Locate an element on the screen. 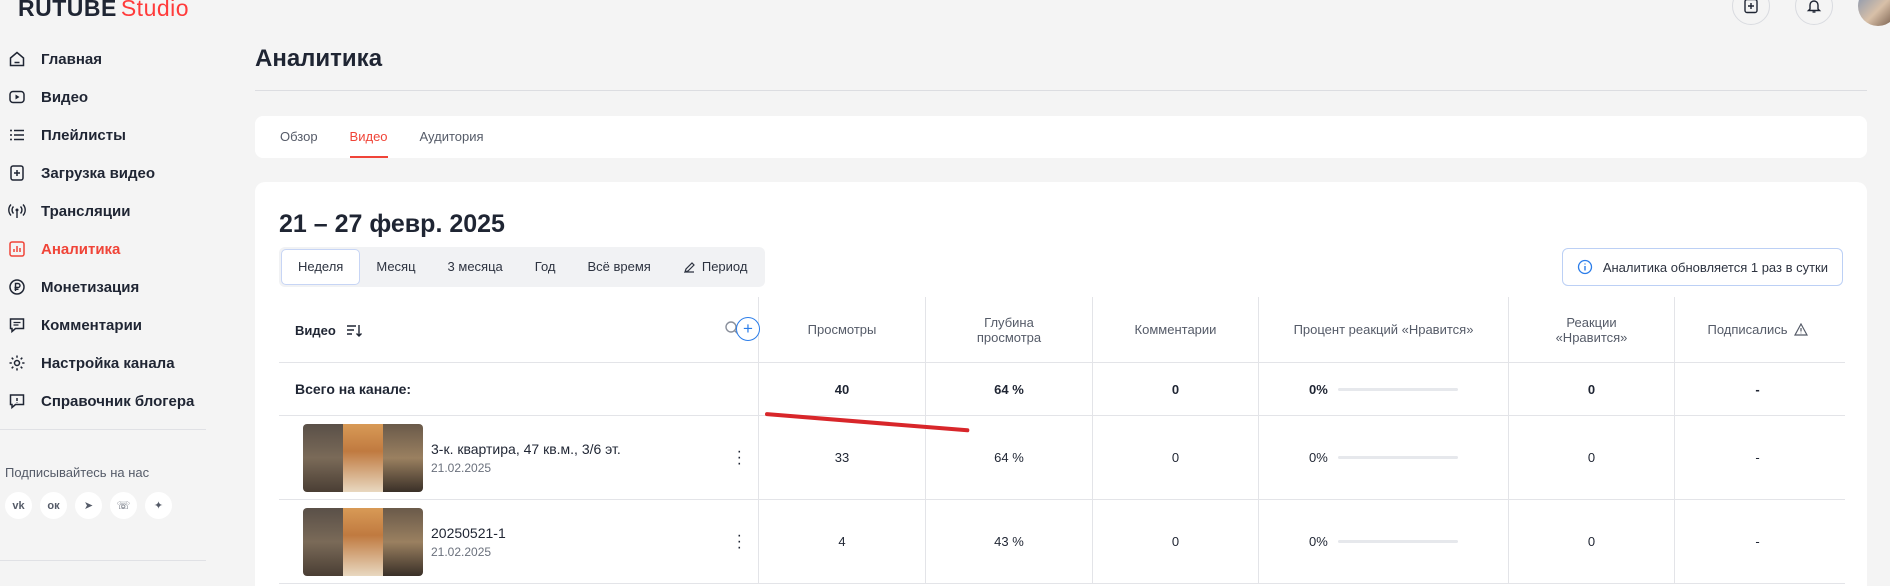  period-3months-button: 3 месяца is located at coordinates (475, 267).